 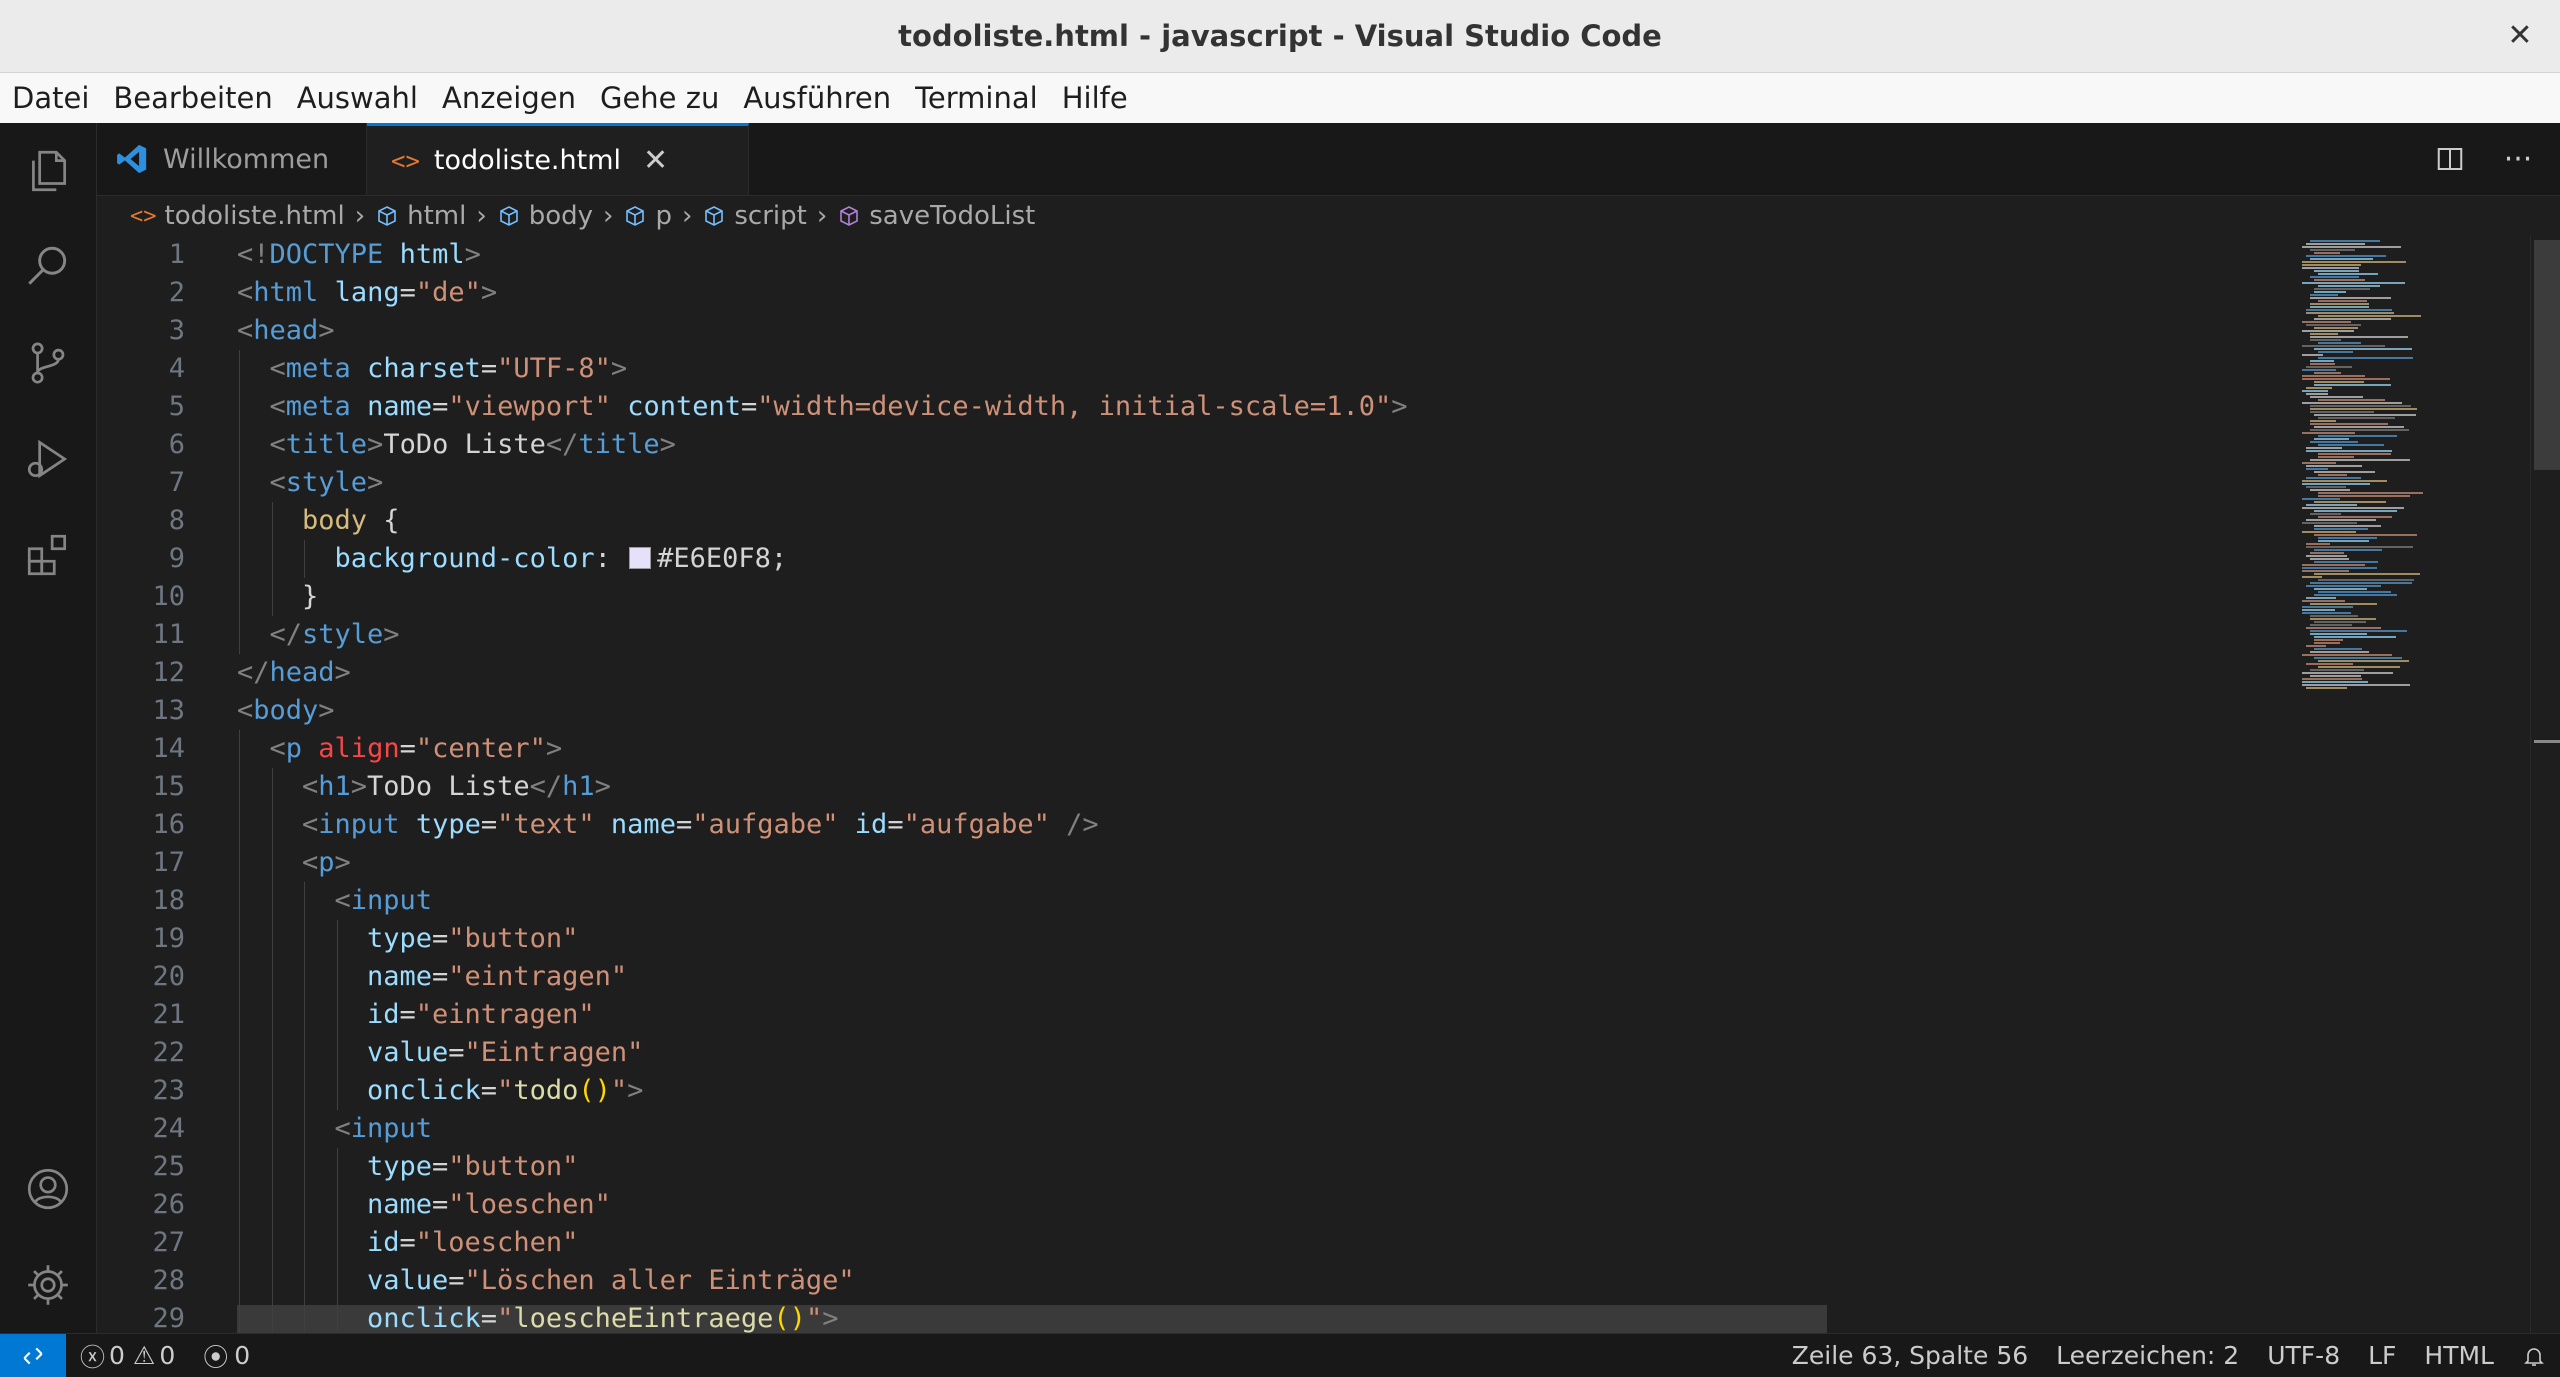 I want to click on minimap, so click(x=2417, y=784).